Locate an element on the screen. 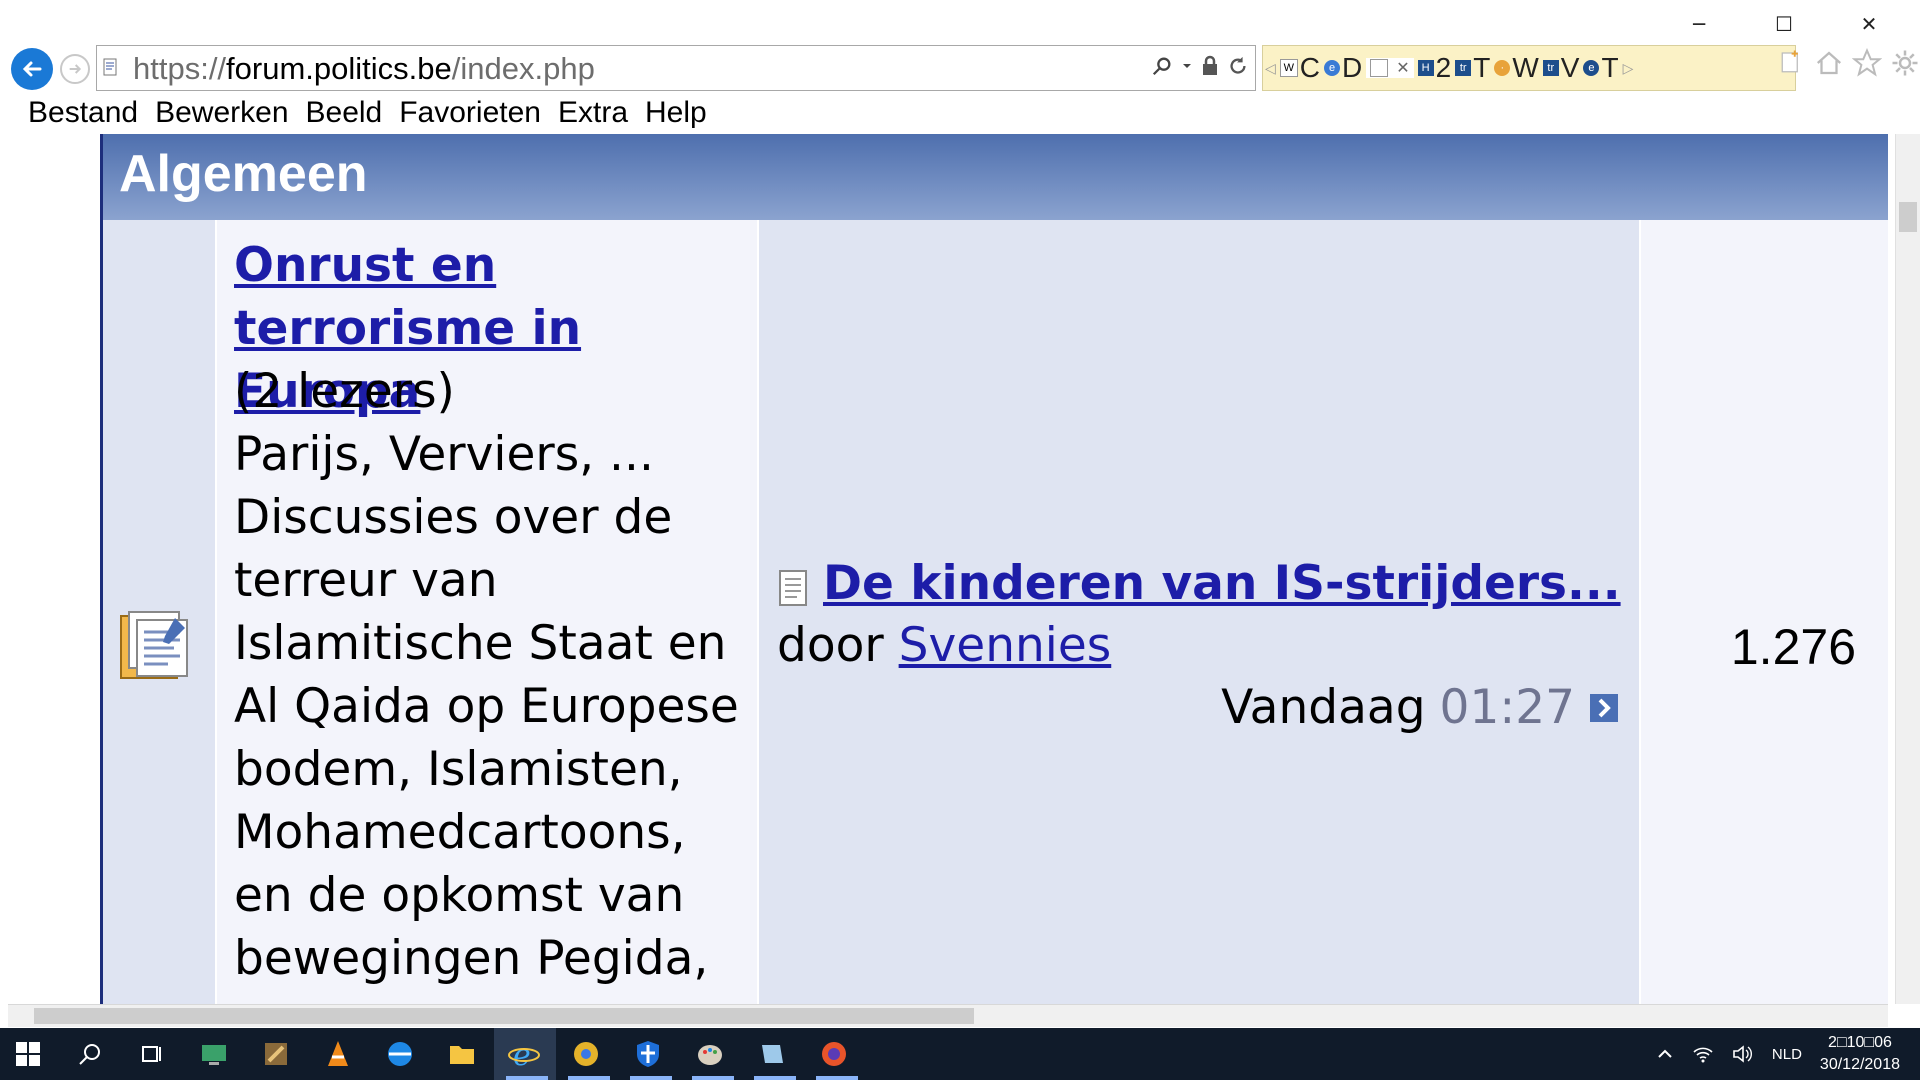  tab-favicon-icon: W is located at coordinates (1288, 68).